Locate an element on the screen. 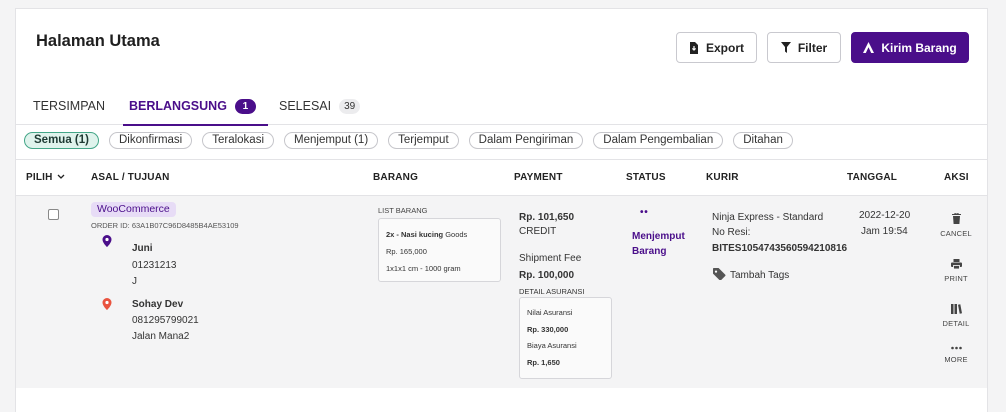 The width and height of the screenshot is (1006, 412). insured-value: Rp. 330,000 is located at coordinates (548, 329).